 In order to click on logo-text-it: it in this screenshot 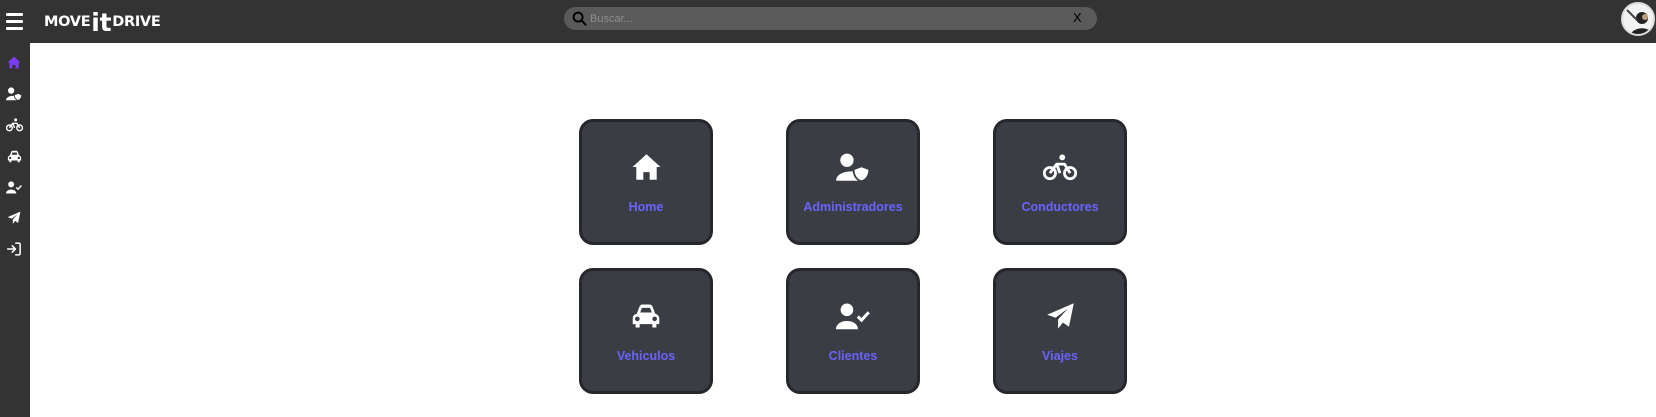, I will do `click(101, 22)`.